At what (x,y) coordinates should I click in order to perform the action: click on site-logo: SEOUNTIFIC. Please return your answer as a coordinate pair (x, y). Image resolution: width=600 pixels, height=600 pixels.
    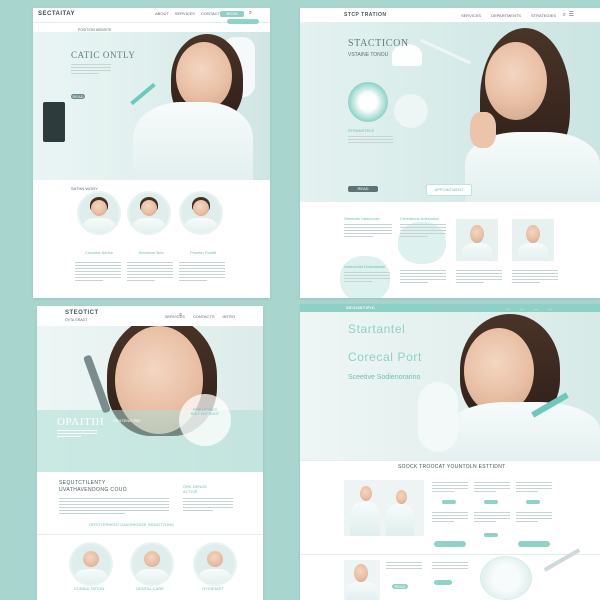
    Looking at the image, I should click on (360, 307).